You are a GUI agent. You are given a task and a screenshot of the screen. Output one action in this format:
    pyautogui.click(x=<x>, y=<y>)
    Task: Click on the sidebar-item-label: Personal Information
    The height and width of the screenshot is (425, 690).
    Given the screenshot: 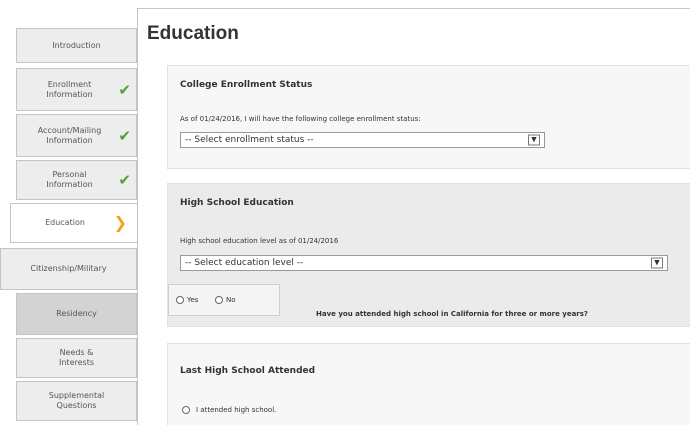 What is the action you would take?
    pyautogui.click(x=69, y=179)
    